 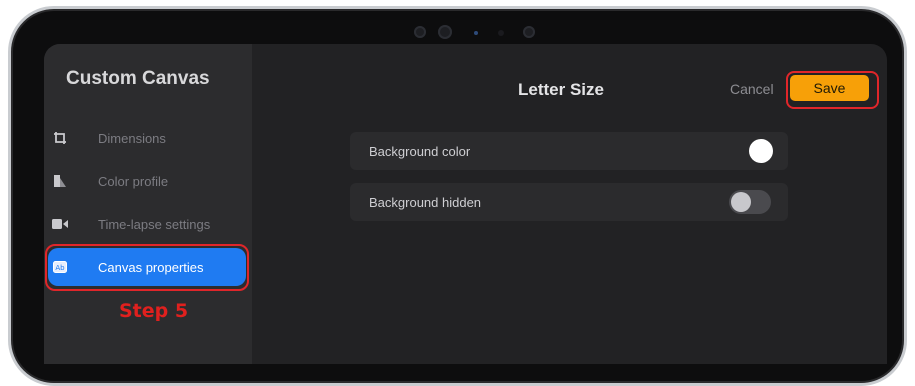 I want to click on setting-row-background-color: Background color, so click(x=569, y=151).